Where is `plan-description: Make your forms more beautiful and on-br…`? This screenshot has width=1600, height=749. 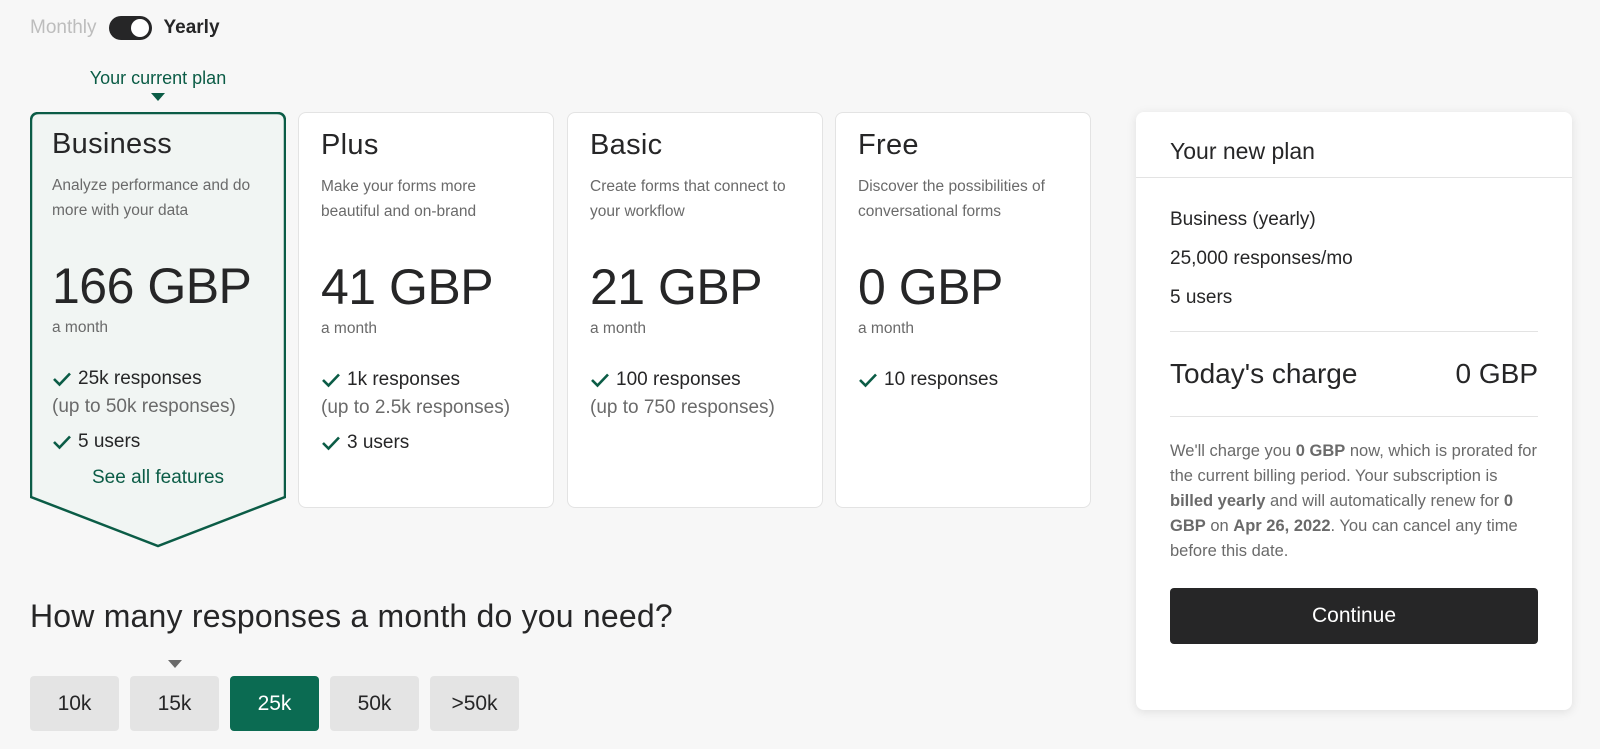
plan-description: Make your forms more beautiful and on-br… is located at coordinates (399, 199).